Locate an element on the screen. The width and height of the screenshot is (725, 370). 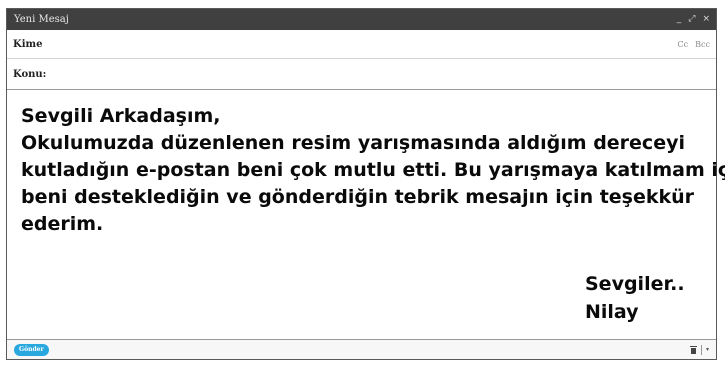
window-title: Yeni Mesaj is located at coordinates (41, 19).